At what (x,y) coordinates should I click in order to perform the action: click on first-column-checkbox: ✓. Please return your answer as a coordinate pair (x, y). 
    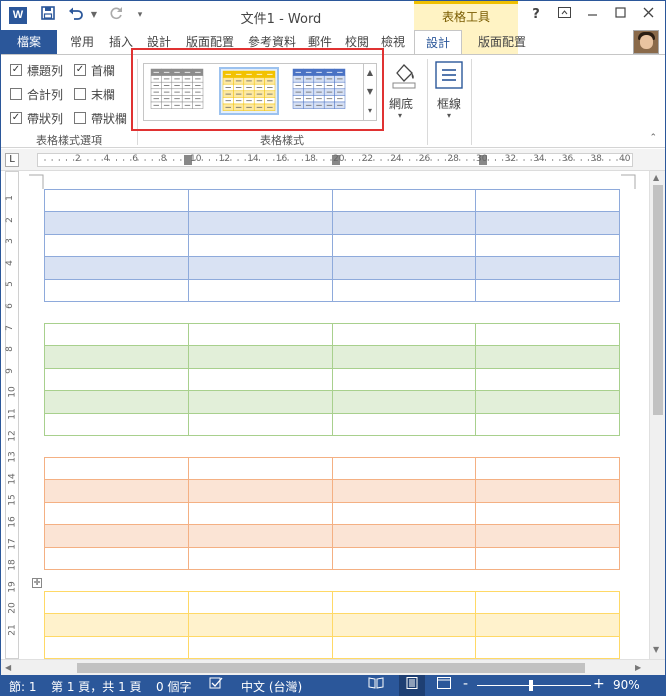
    Looking at the image, I should click on (80, 70).